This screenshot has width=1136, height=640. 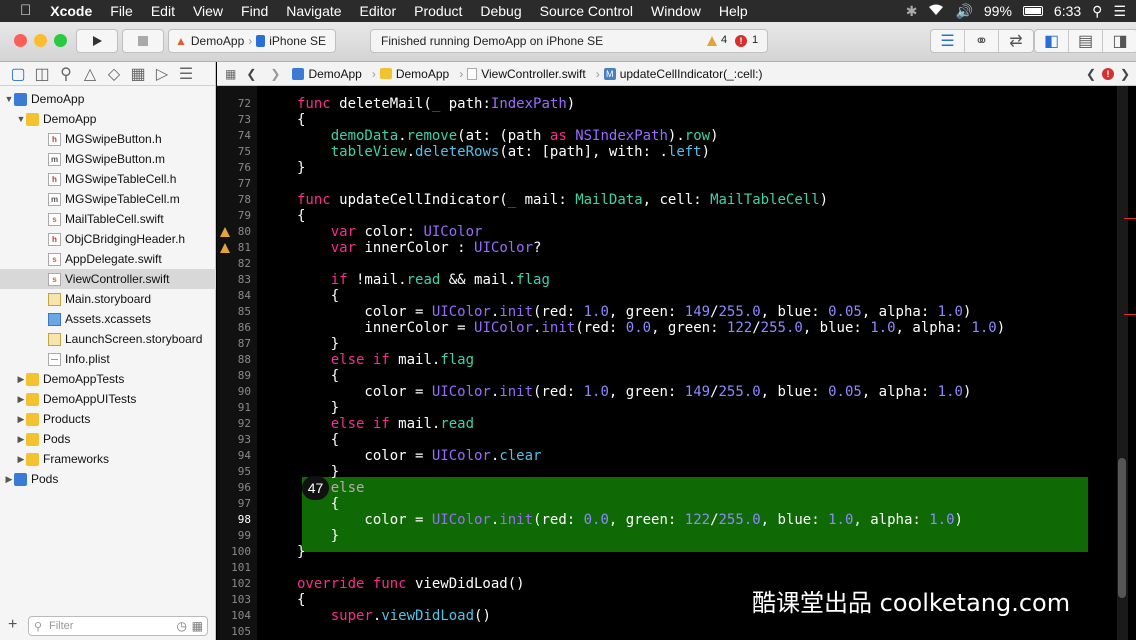 I want to click on menu-help: Help, so click(x=733, y=11).